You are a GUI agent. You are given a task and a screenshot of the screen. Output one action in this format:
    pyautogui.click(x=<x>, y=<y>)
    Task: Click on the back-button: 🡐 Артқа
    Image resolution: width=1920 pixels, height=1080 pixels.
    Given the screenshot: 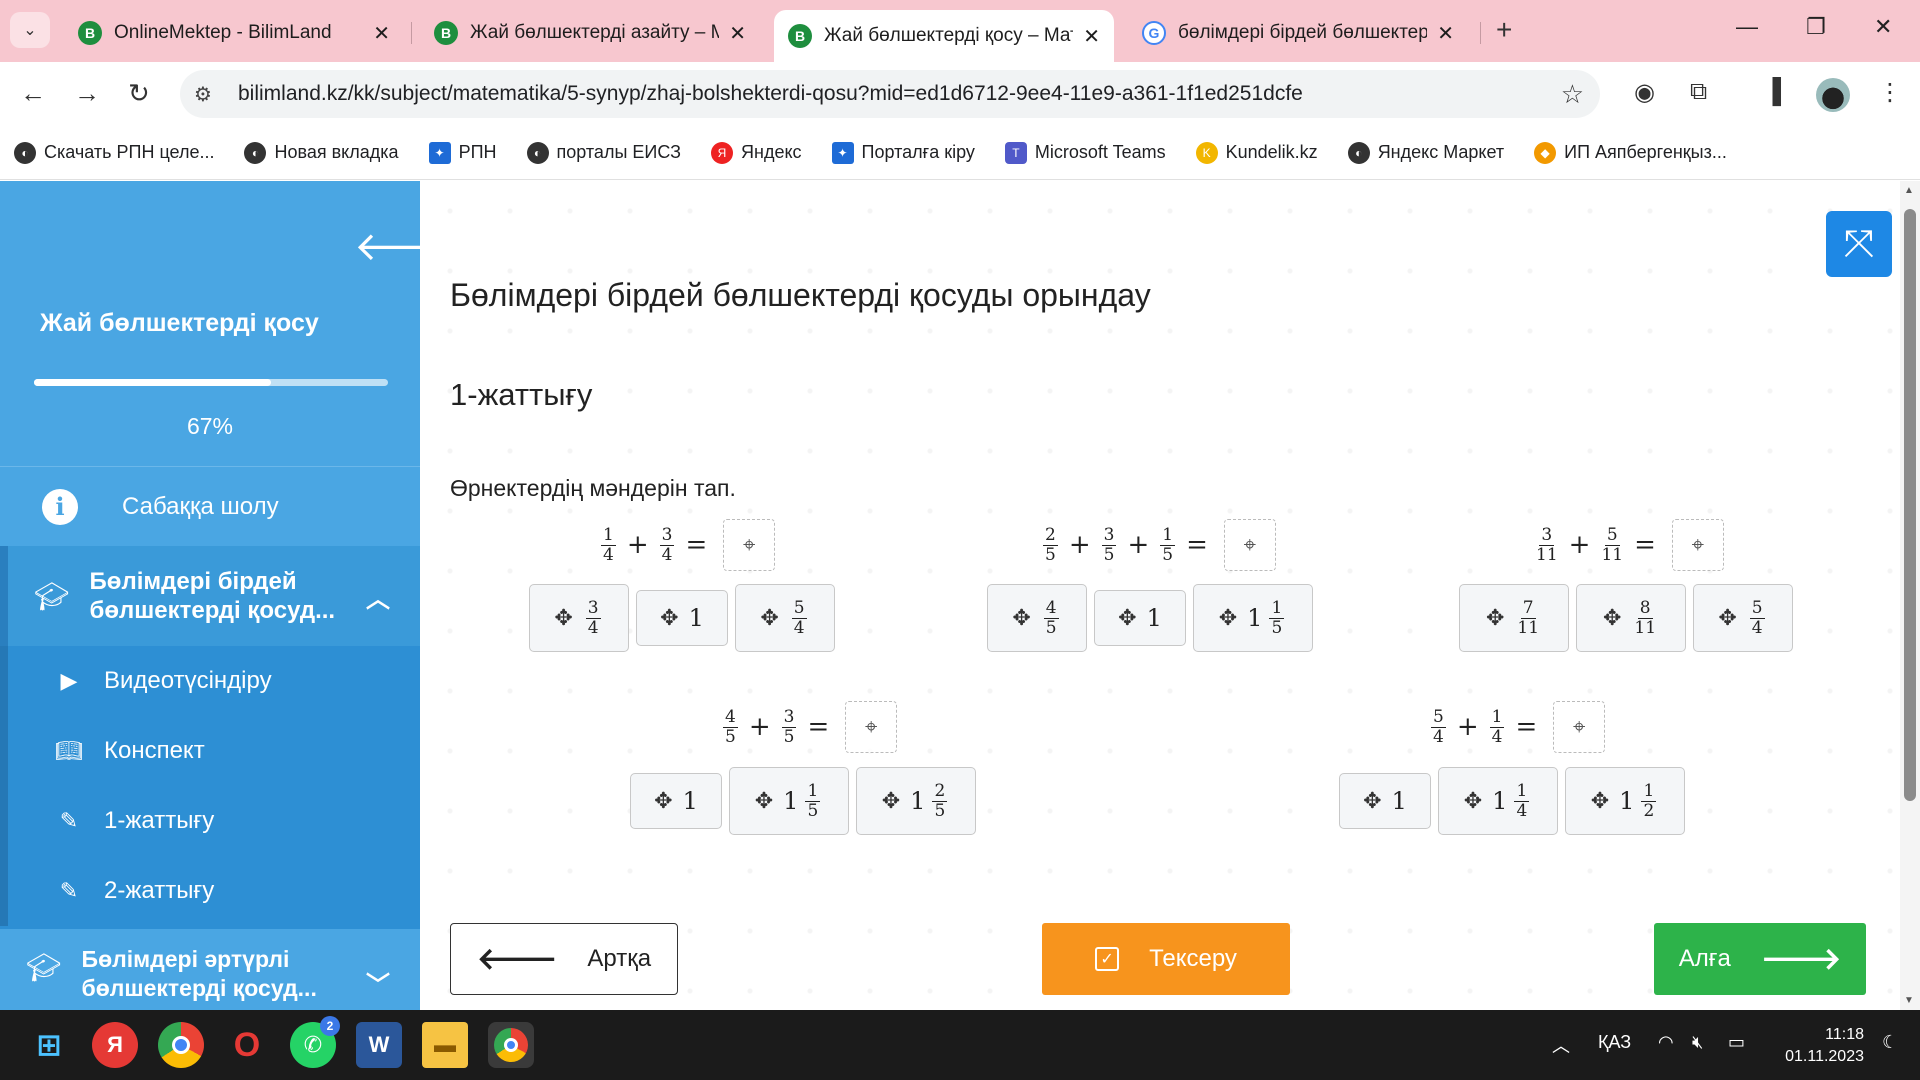 What is the action you would take?
    pyautogui.click(x=564, y=959)
    